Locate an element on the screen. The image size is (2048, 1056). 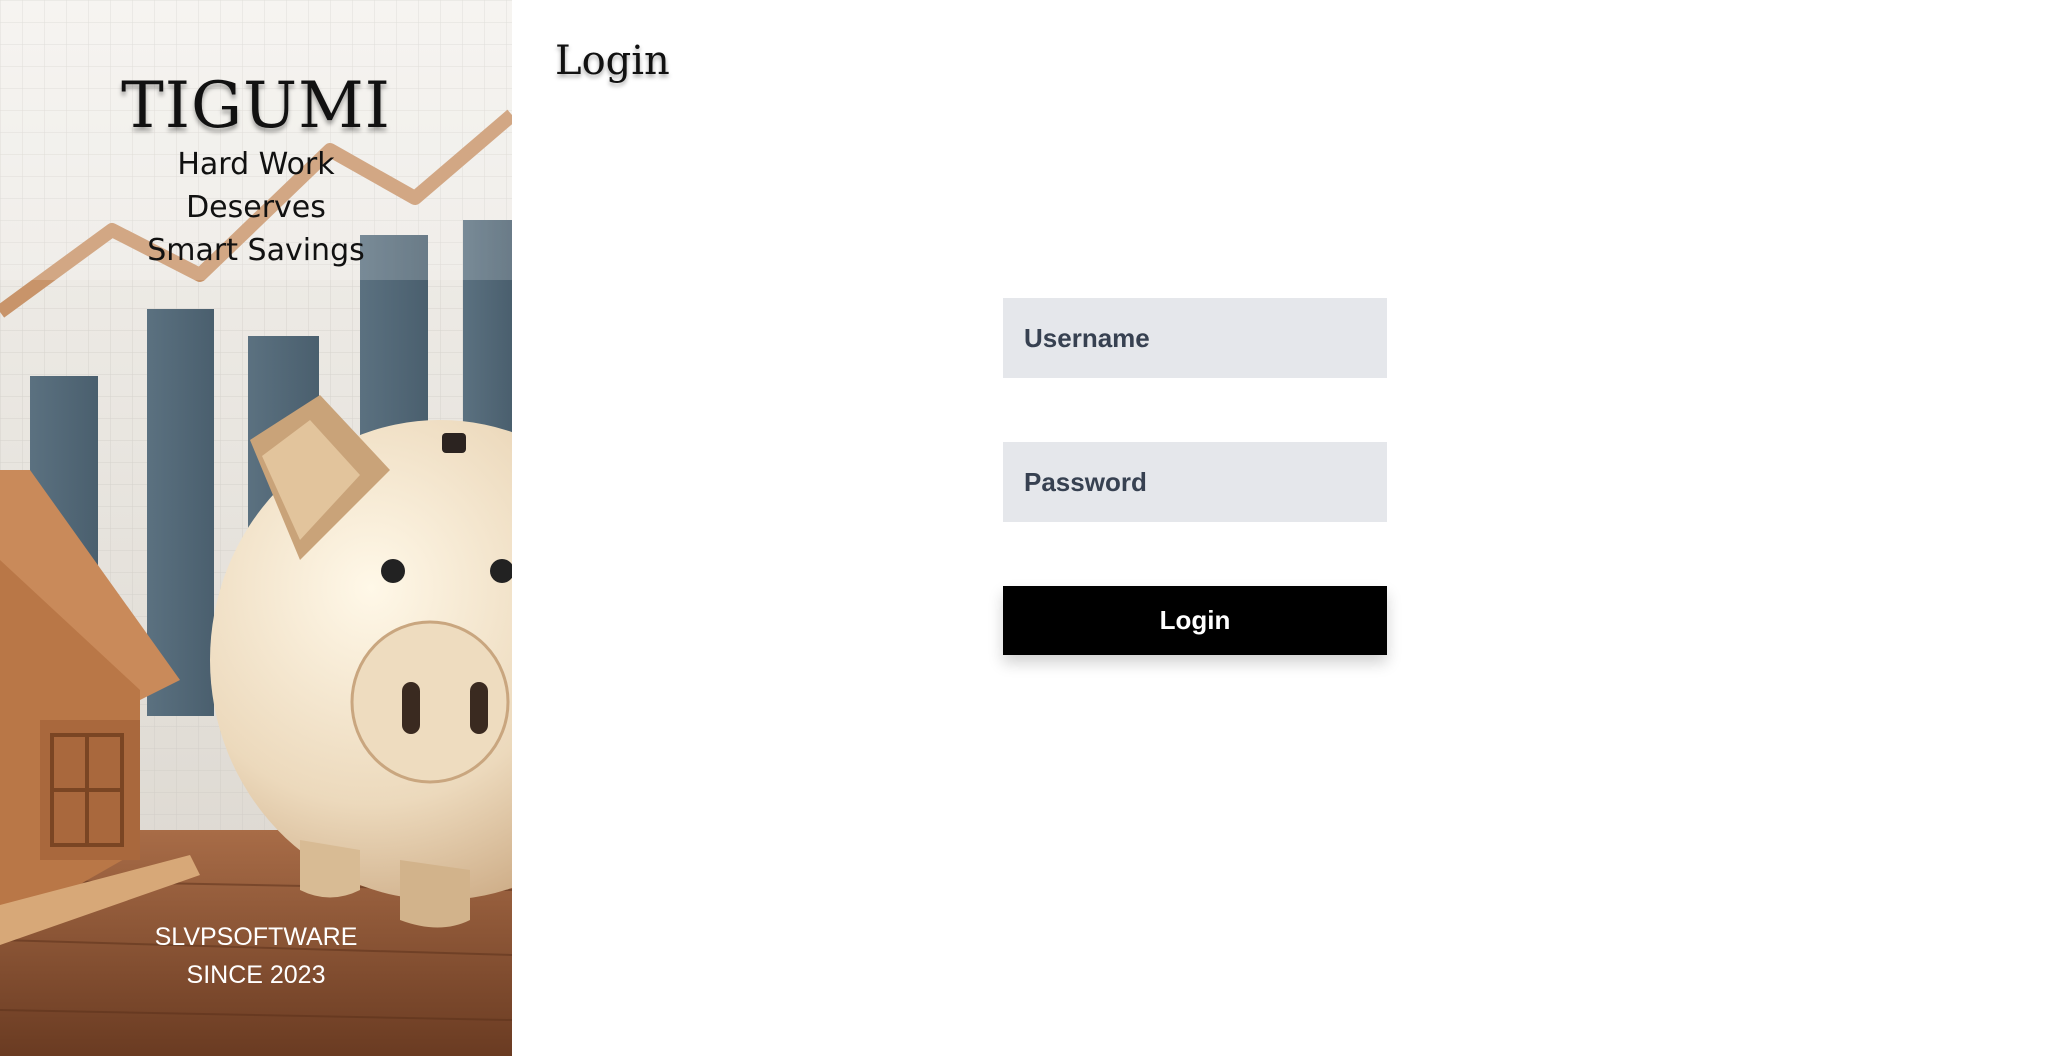
brand-tagline-line: Deserves is located at coordinates (256, 207).